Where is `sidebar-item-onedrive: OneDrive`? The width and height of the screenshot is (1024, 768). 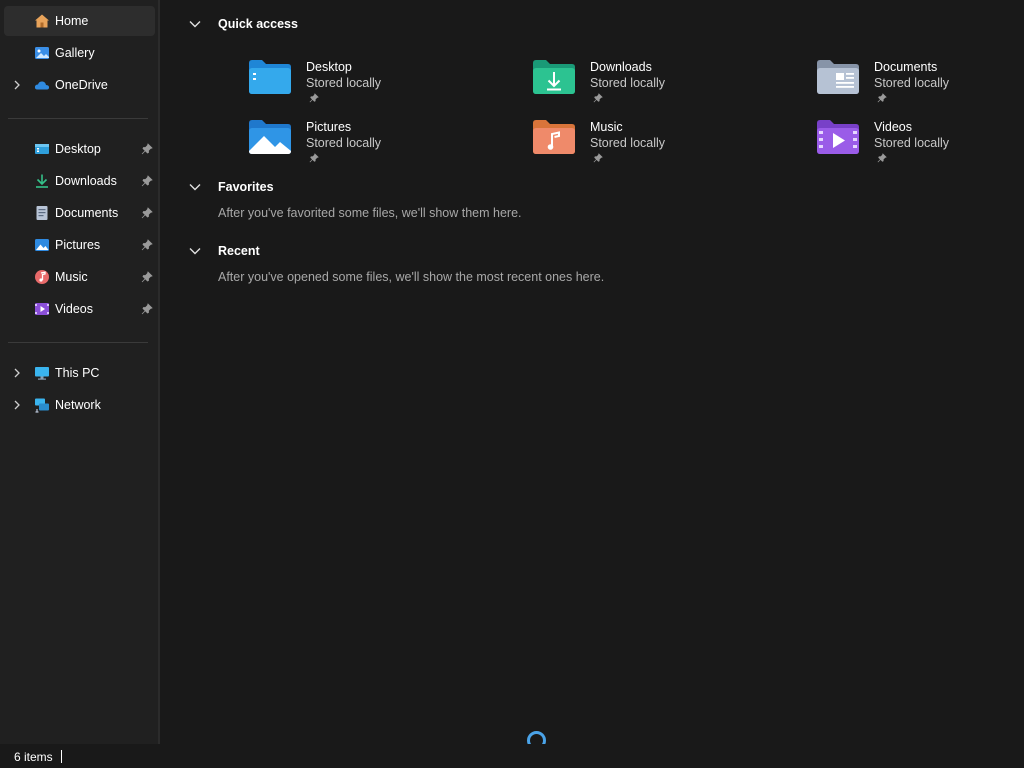
sidebar-item-onedrive: OneDrive is located at coordinates (79, 85).